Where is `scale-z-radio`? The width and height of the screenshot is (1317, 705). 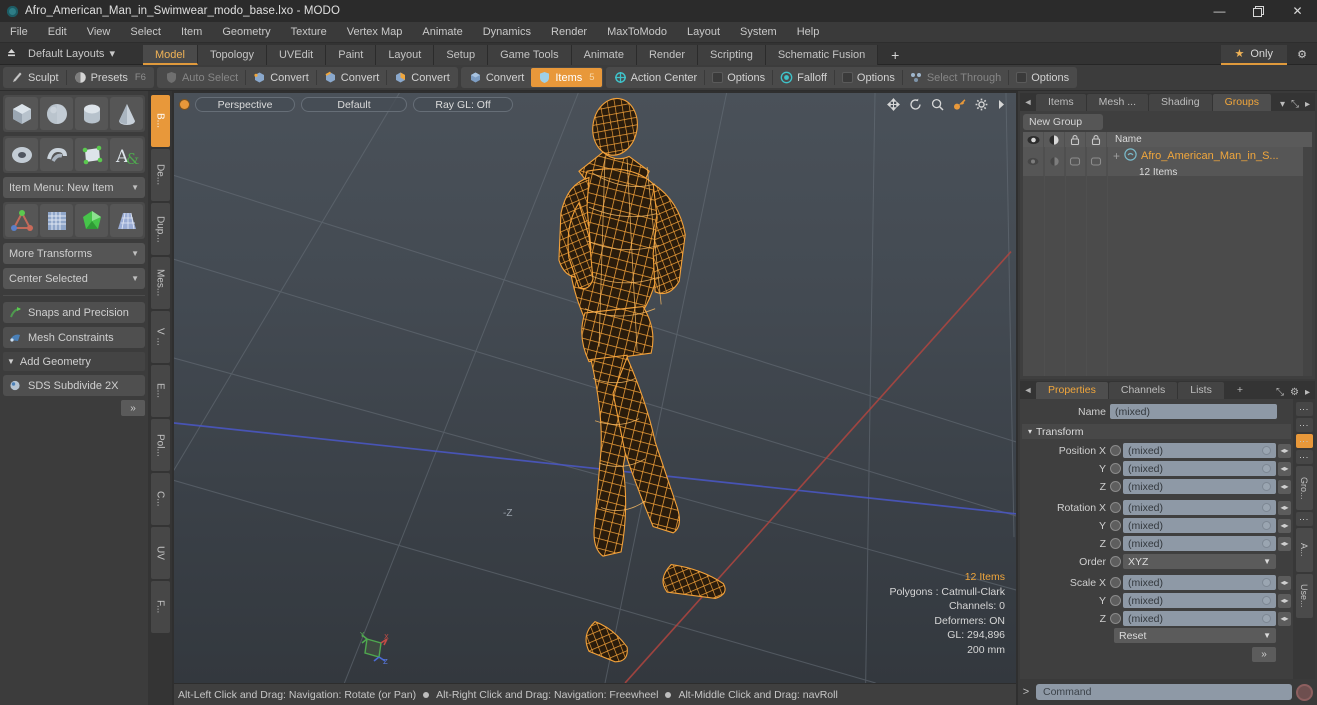
scale-z-radio is located at coordinates (1115, 618).